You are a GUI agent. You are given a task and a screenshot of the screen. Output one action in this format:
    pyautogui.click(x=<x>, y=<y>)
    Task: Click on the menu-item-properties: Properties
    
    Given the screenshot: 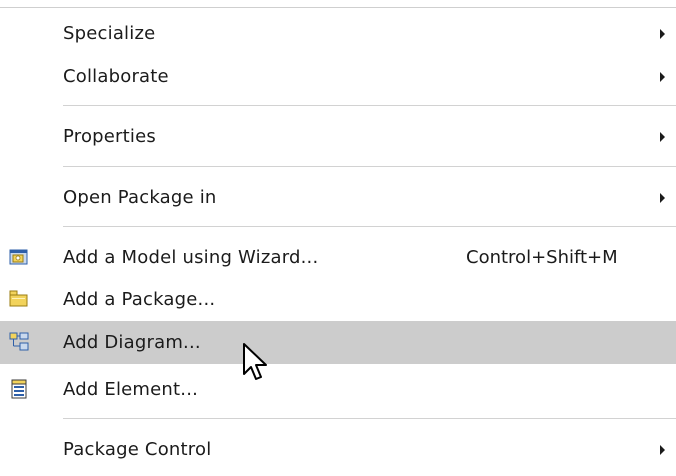 What is the action you would take?
    pyautogui.click(x=338, y=136)
    